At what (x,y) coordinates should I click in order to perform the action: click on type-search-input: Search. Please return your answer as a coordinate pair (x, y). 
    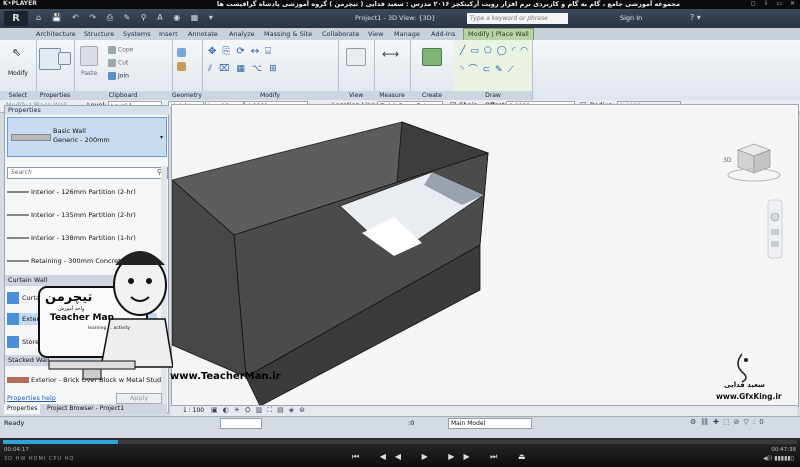
    Looking at the image, I should click on (87, 173).